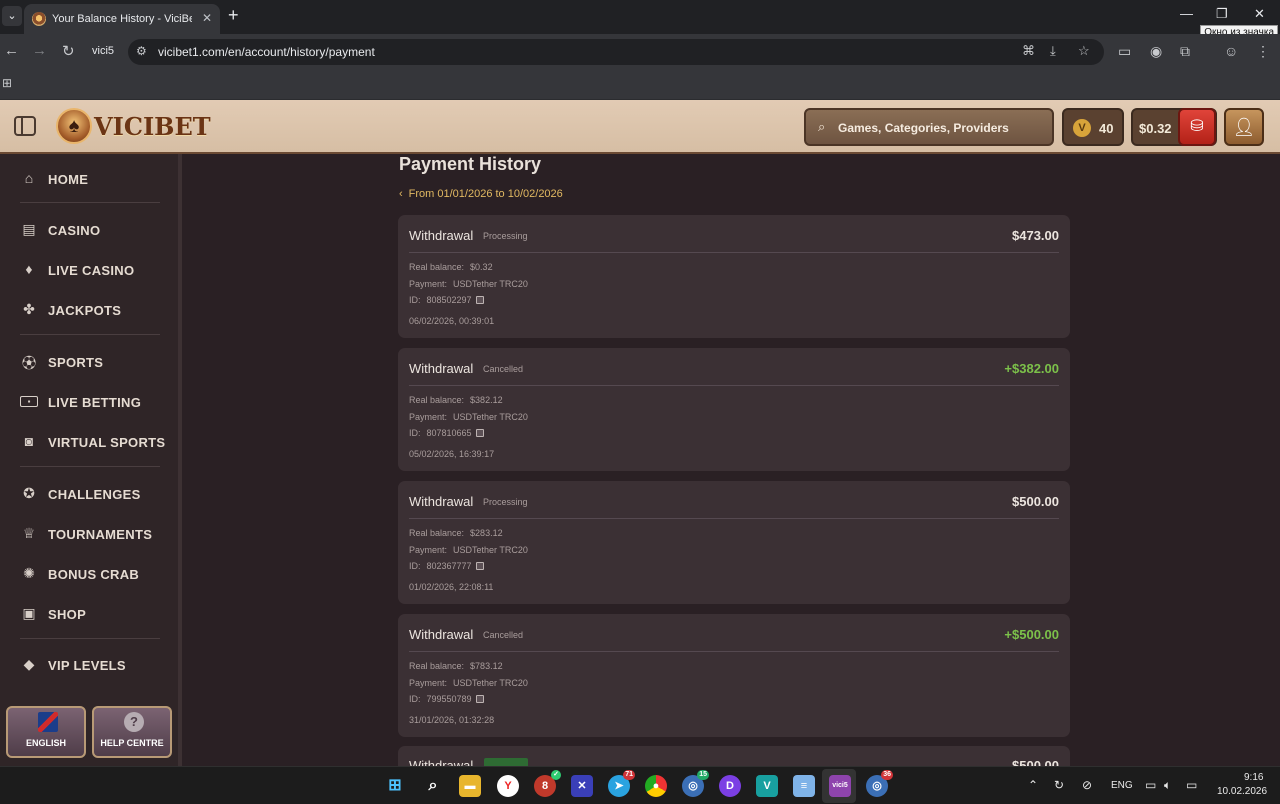 This screenshot has height=804, width=1280. Describe the element at coordinates (95, 270) in the screenshot. I see `sidebar-item-live-casino: ♦ LIVE CASINO` at that location.